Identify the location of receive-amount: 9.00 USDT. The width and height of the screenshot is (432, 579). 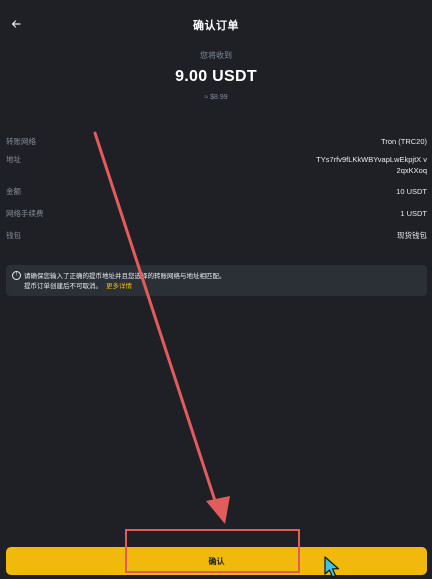
(216, 76).